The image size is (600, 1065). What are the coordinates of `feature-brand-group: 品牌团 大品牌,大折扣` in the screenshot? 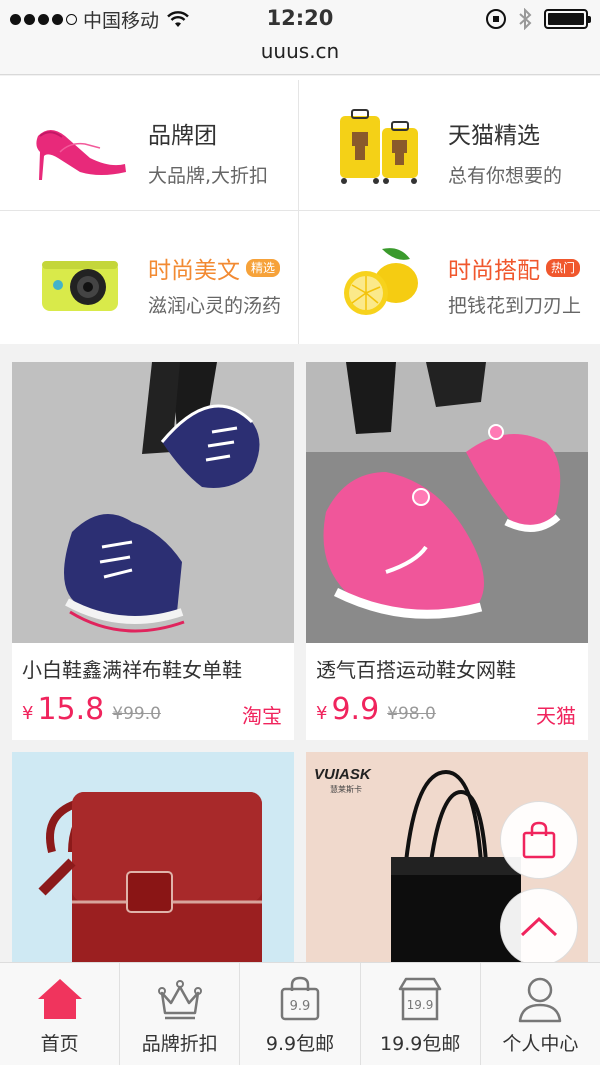 It's located at (149, 143).